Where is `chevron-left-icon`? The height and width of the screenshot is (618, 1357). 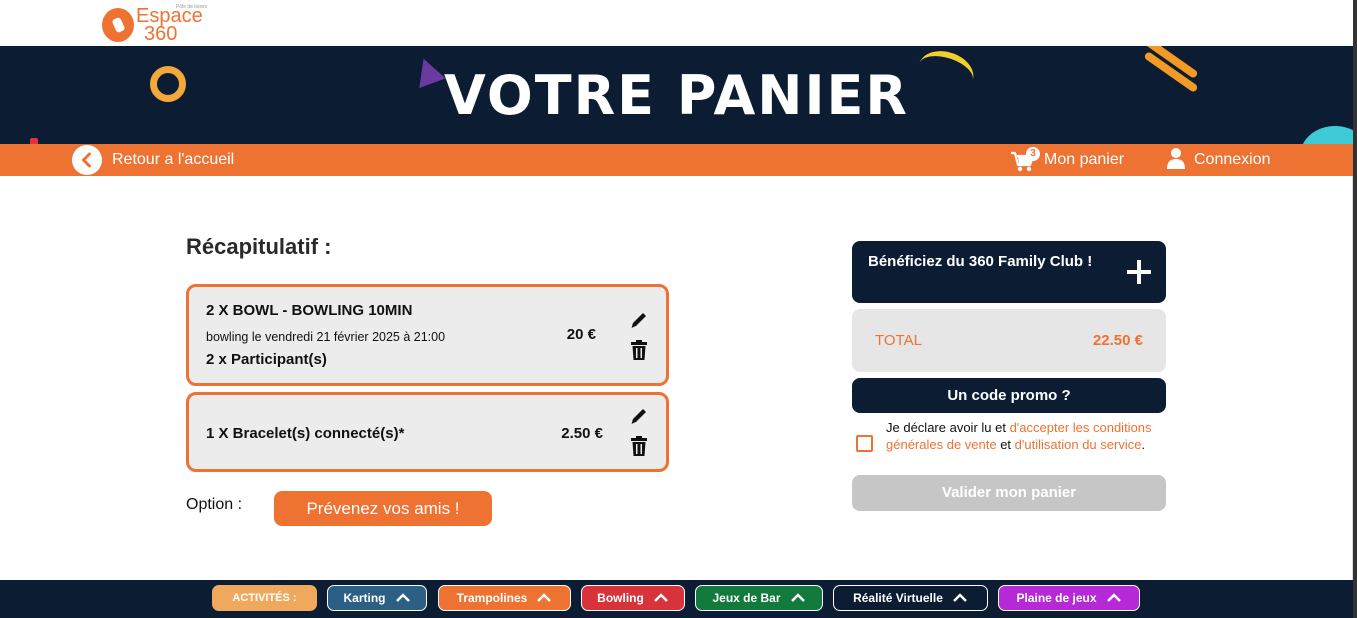
chevron-left-icon is located at coordinates (87, 160).